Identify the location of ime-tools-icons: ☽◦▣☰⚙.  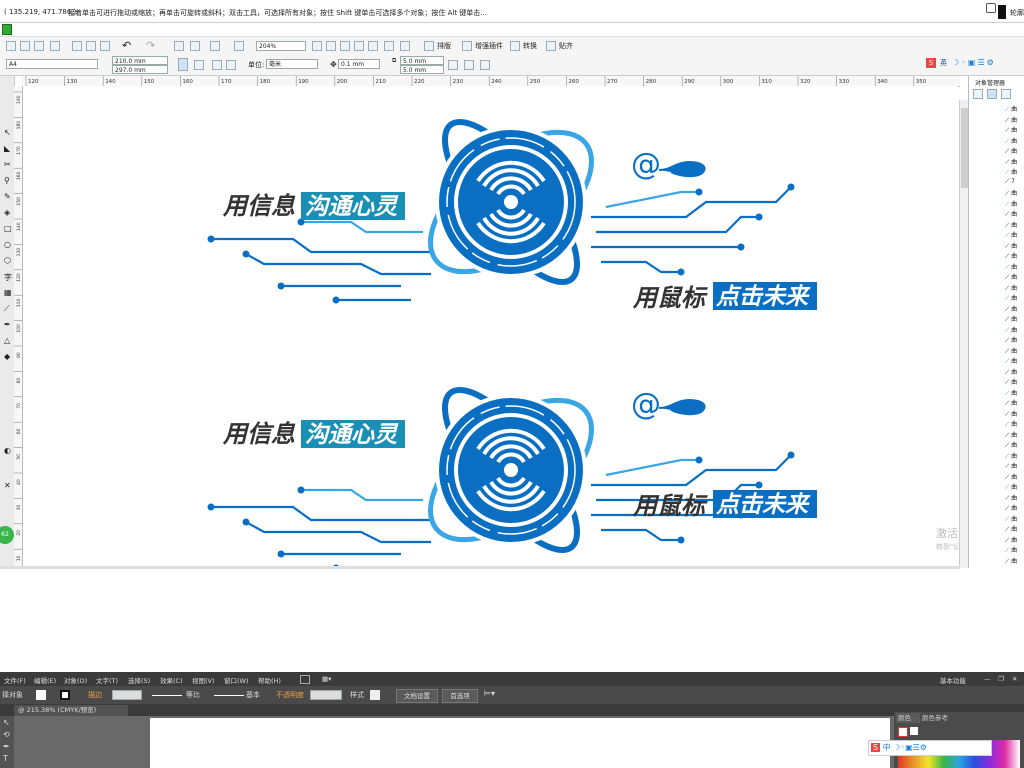
(982, 63).